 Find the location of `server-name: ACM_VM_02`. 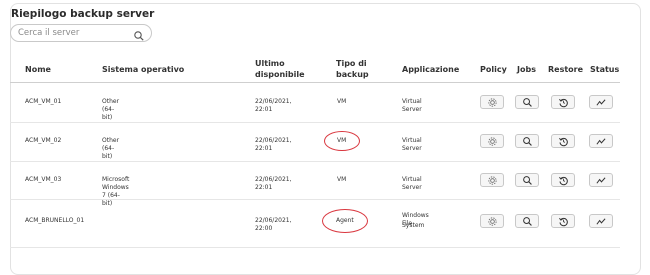

server-name: ACM_VM_02 is located at coordinates (43, 140).